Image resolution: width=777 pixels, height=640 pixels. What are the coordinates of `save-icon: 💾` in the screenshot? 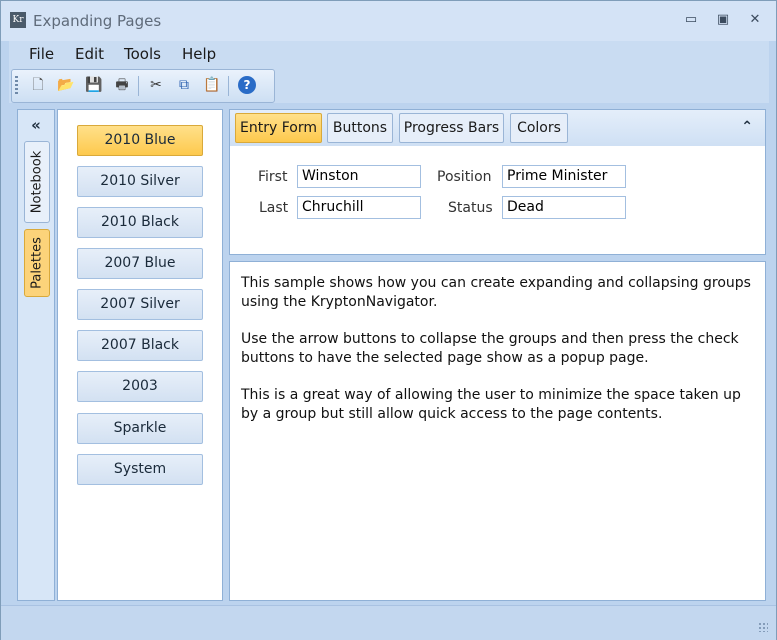 It's located at (94, 85).